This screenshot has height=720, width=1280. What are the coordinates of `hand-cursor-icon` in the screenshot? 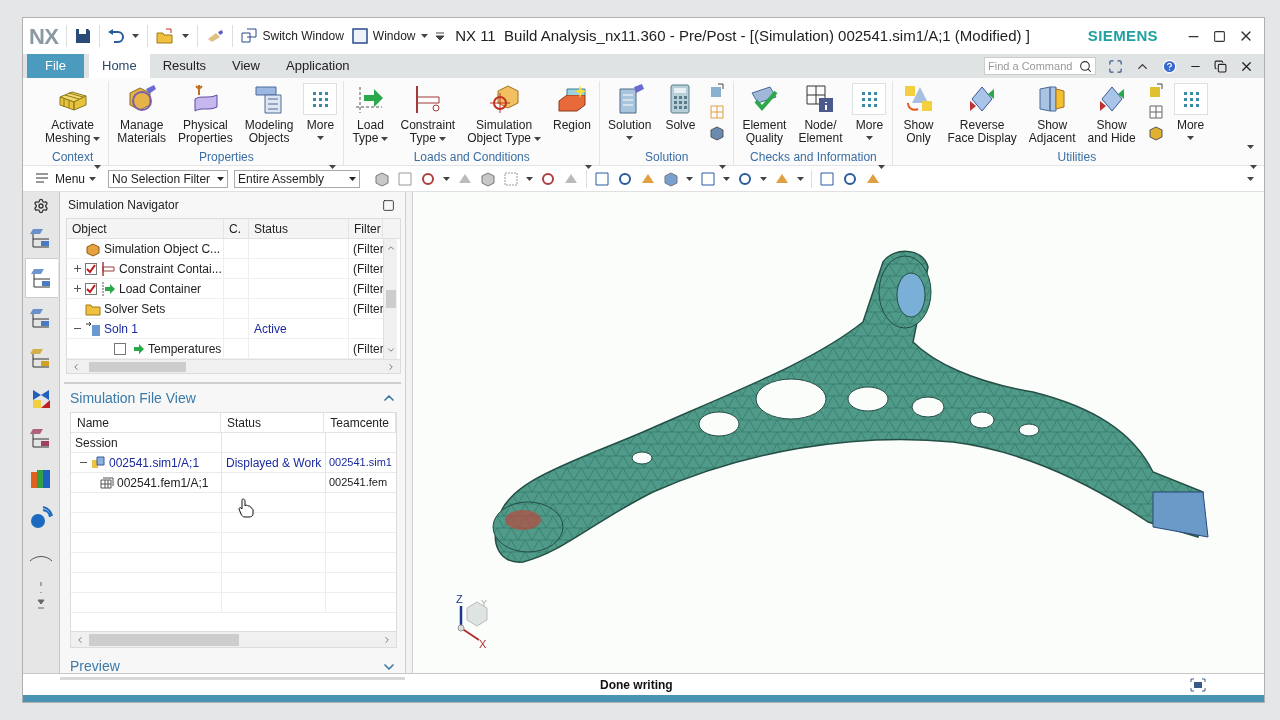 It's located at (246, 508).